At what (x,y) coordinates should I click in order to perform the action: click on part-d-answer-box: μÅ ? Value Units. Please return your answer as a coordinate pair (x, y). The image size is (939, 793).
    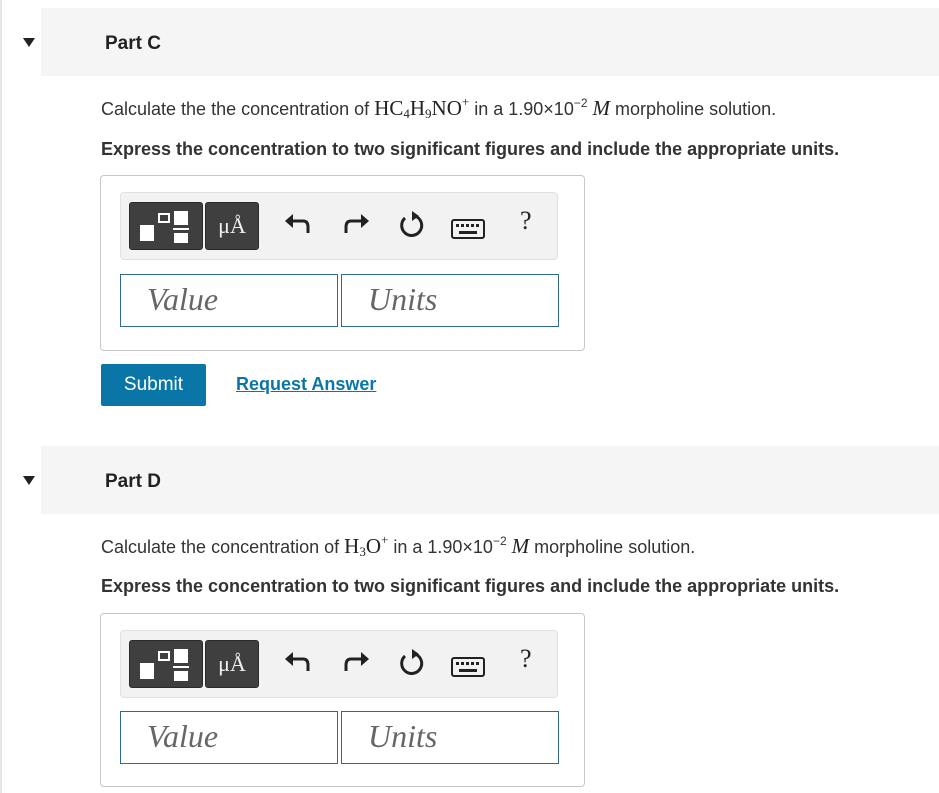
    Looking at the image, I should click on (342, 700).